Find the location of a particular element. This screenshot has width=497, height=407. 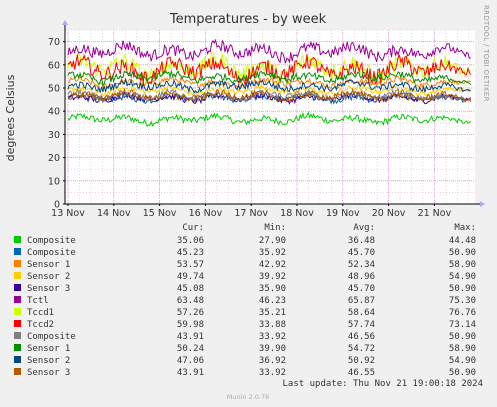

legend-value: 53.57 is located at coordinates (190, 265).